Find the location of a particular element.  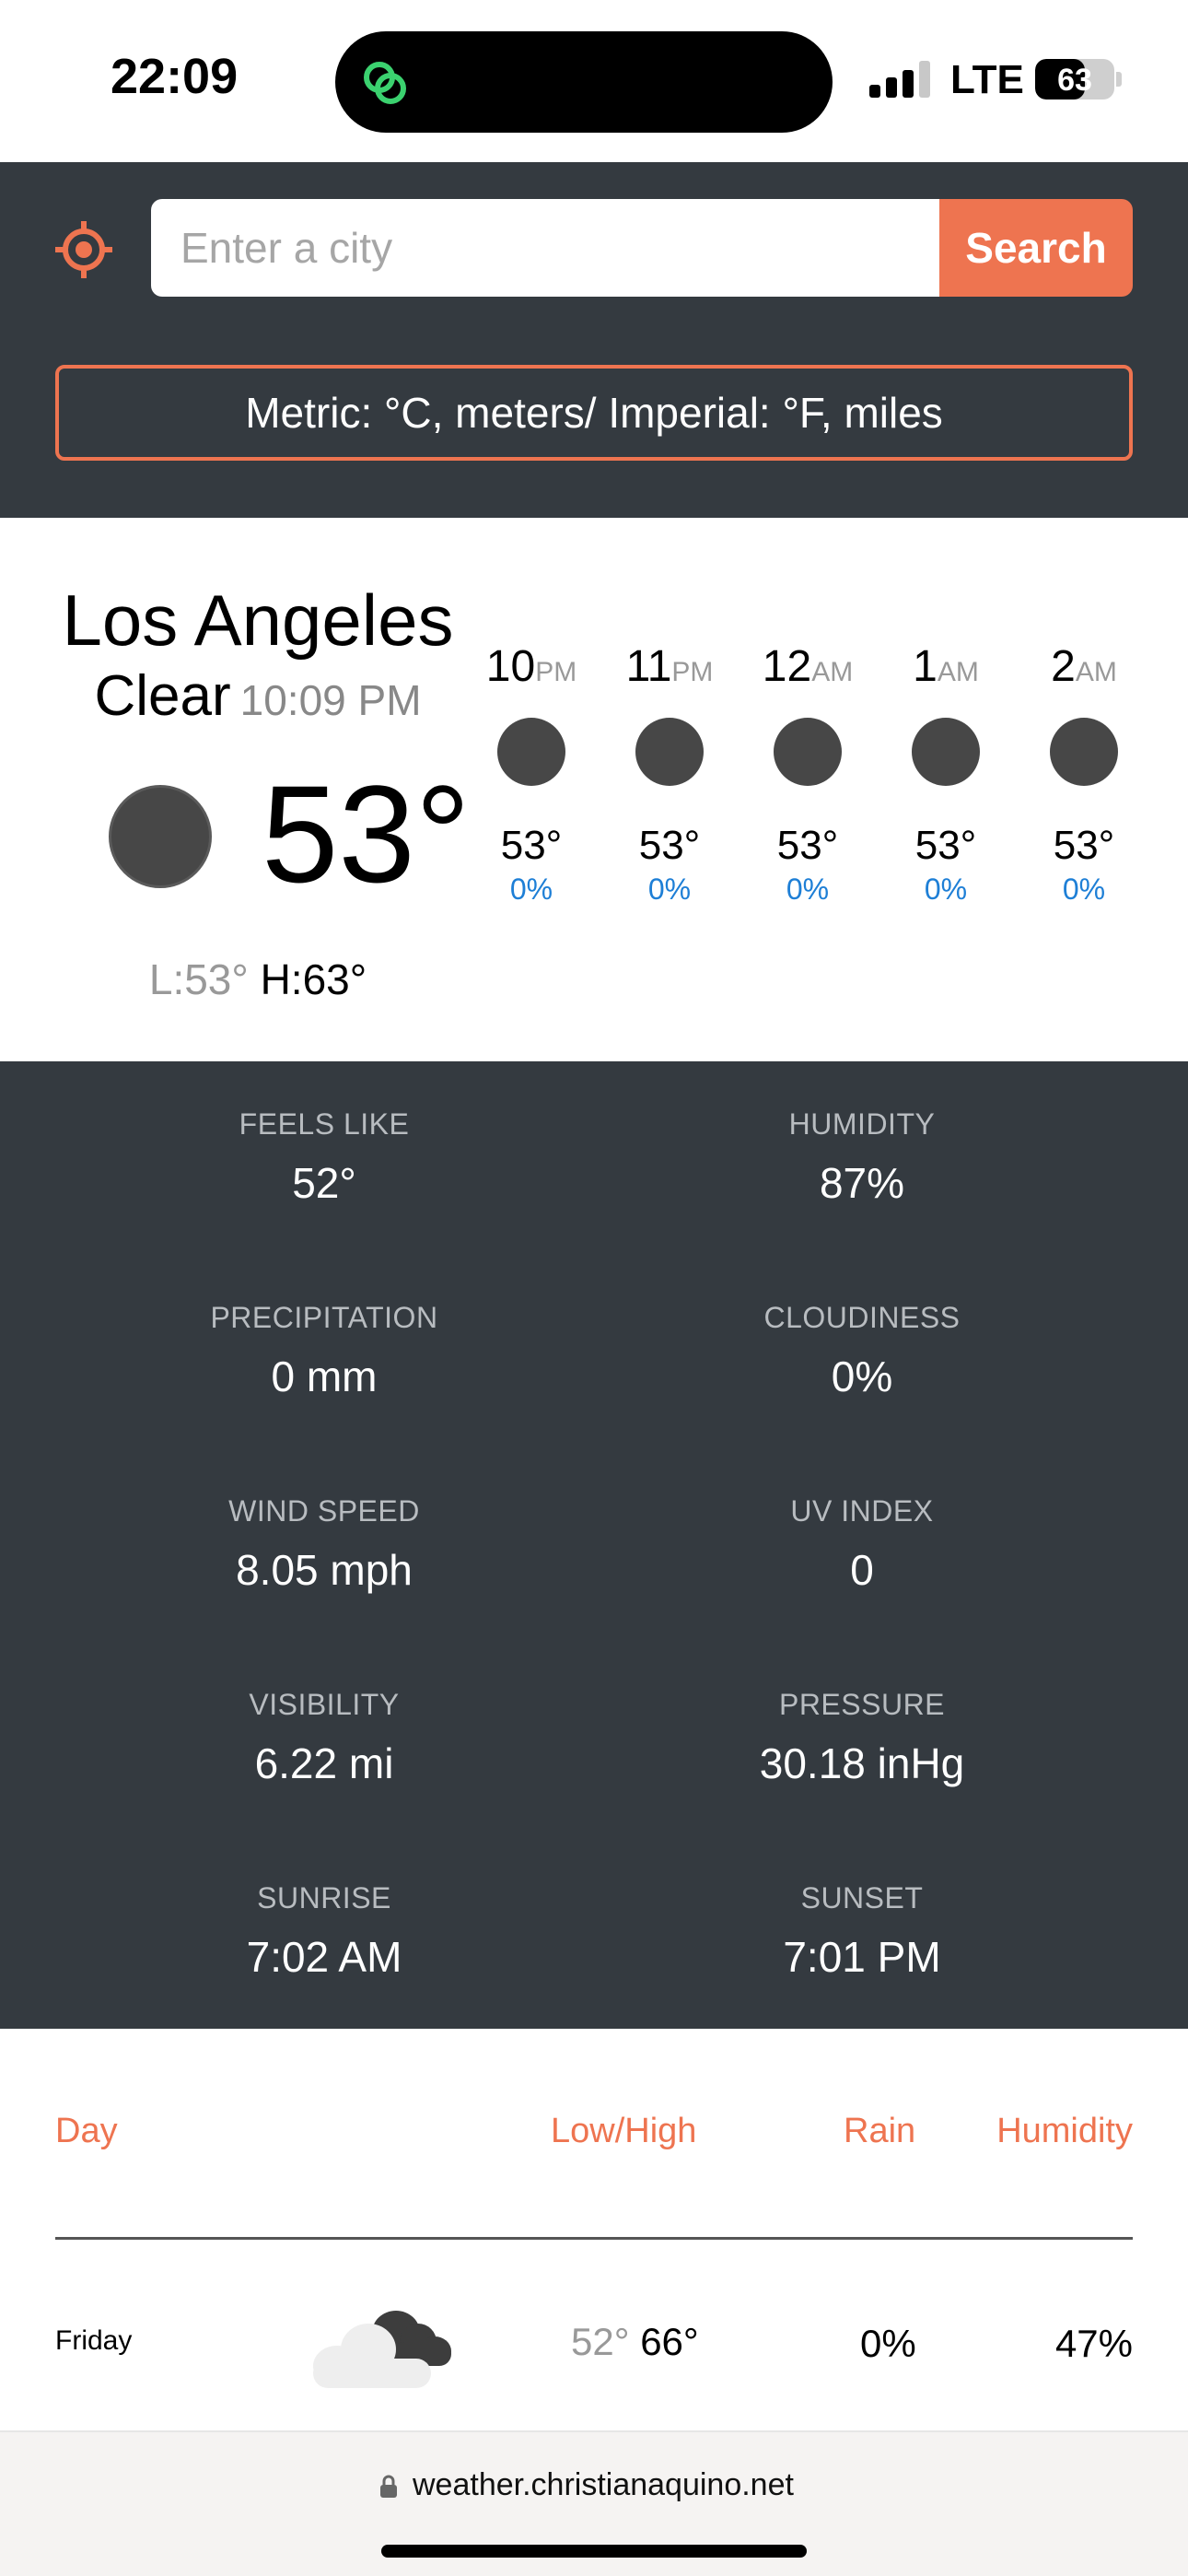

local-time: 10:09 PM is located at coordinates (330, 700).